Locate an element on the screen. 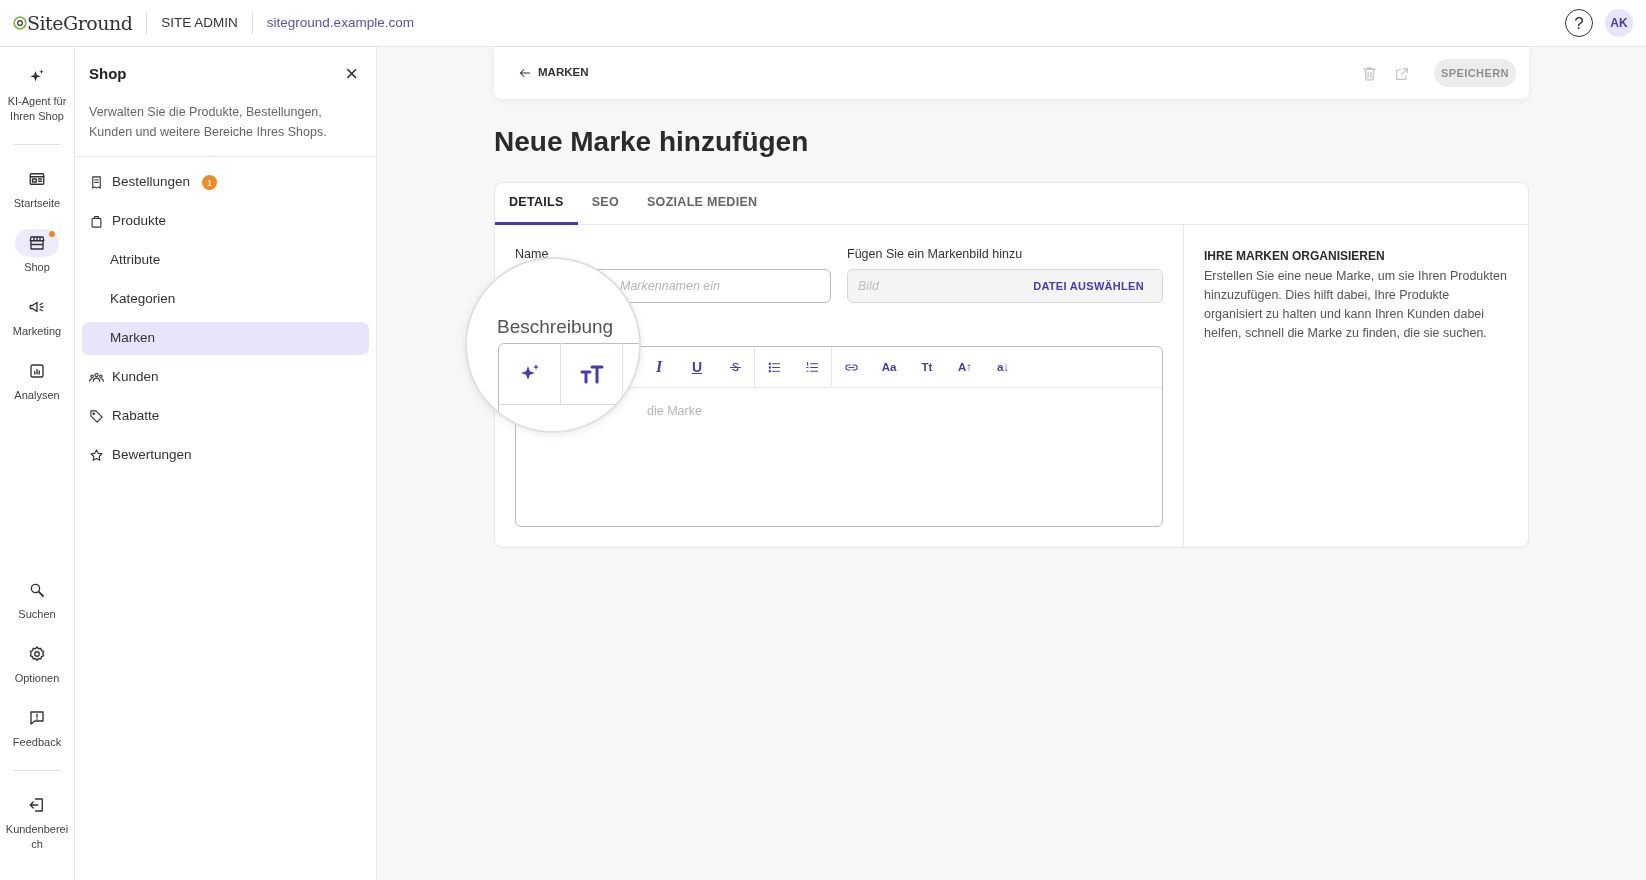 This screenshot has height=880, width=1646. tab: DETAILS is located at coordinates (536, 203).